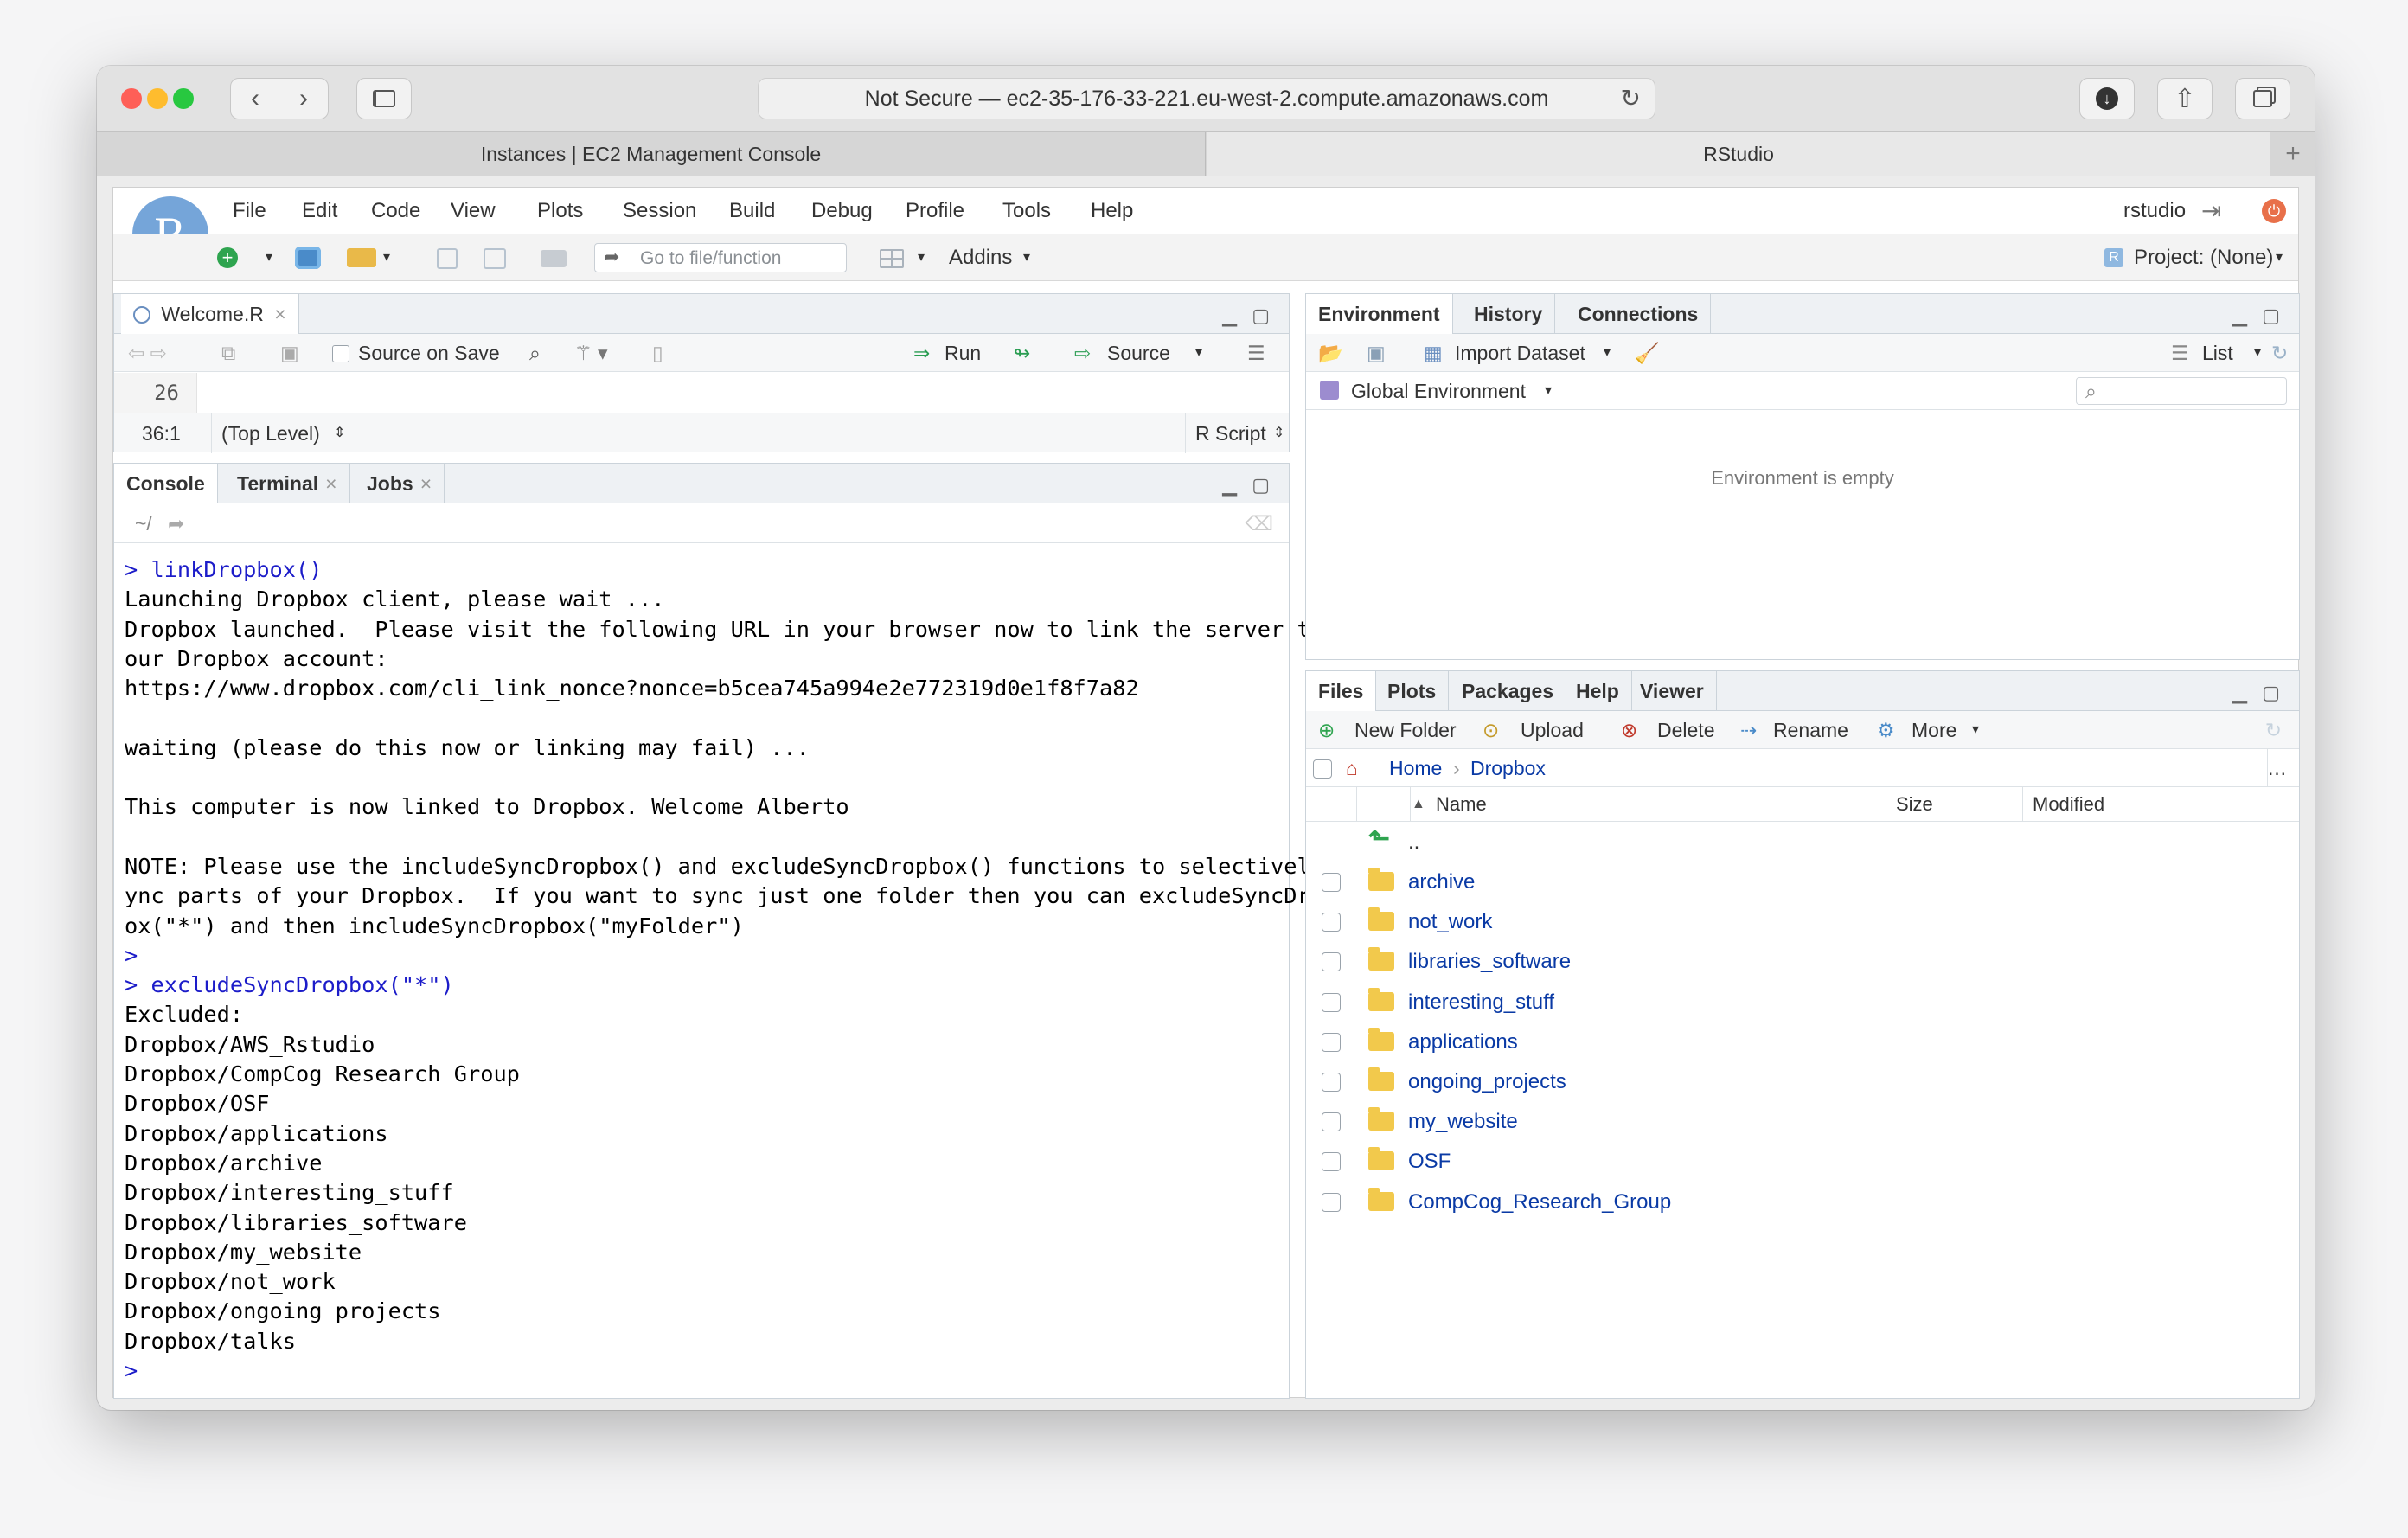 The height and width of the screenshot is (1538, 2408). What do you see at coordinates (1810, 730) in the screenshot?
I see `rename-button: Rename` at bounding box center [1810, 730].